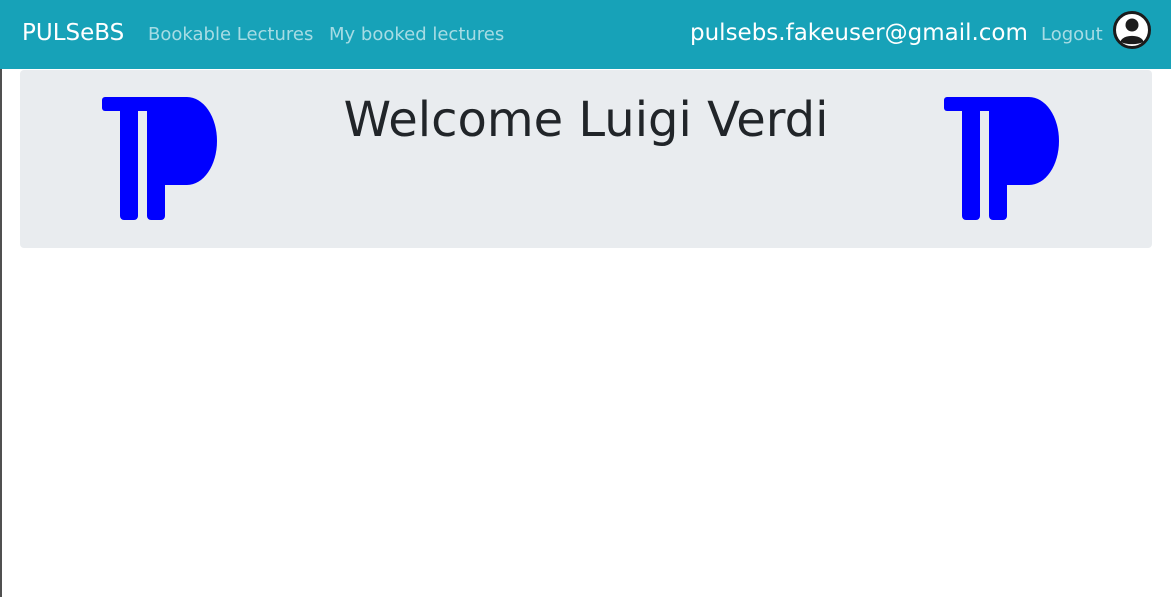  Describe the element at coordinates (73, 33) in the screenshot. I see `brand-link: PULSeBS` at that location.